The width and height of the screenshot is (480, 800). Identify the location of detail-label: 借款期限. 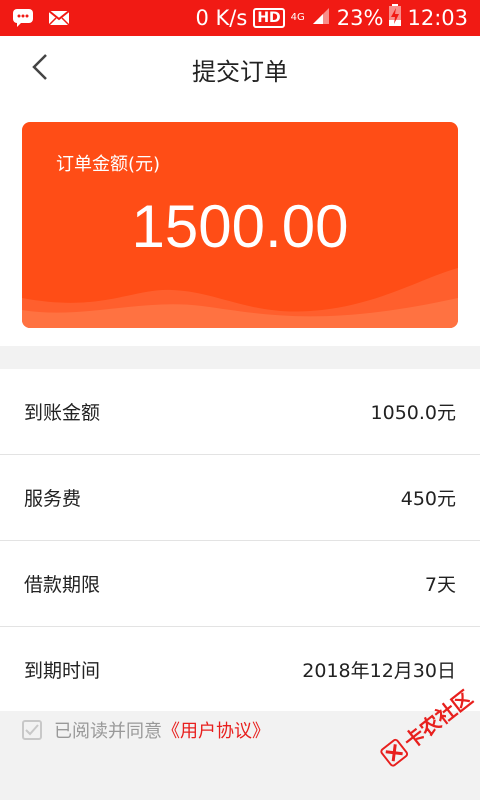
(62, 585).